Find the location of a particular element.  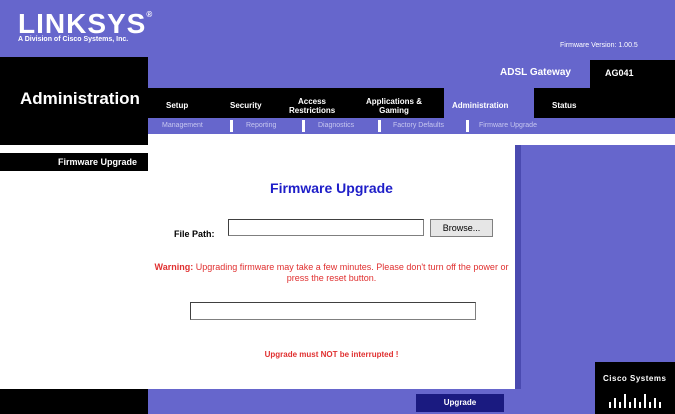

product-name: ADSL Gateway is located at coordinates (535, 72).